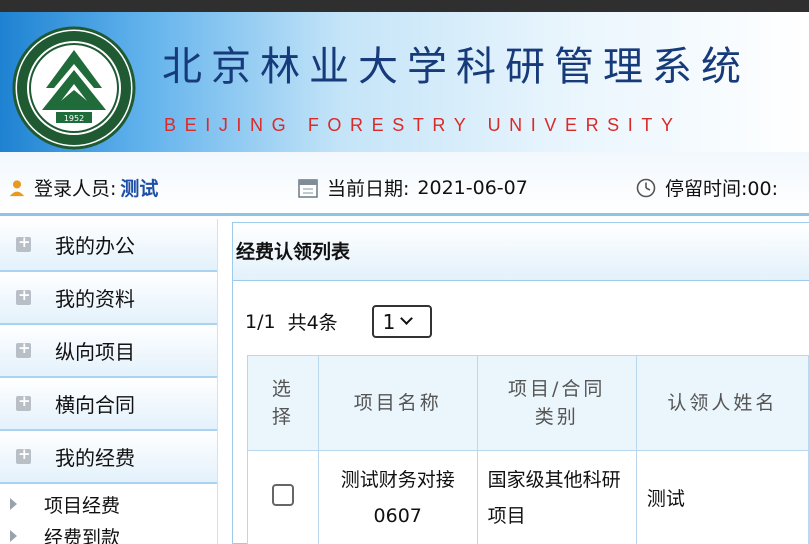 This screenshot has width=809, height=544. Describe the element at coordinates (721, 189) in the screenshot. I see `stay-time-label: 停留时间:00:` at that location.